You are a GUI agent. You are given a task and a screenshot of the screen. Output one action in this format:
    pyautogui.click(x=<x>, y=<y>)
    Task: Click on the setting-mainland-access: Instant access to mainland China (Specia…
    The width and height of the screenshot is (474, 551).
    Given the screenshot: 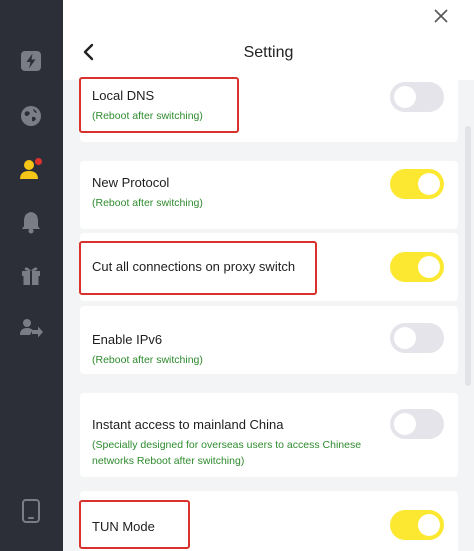 What is the action you would take?
    pyautogui.click(x=269, y=435)
    